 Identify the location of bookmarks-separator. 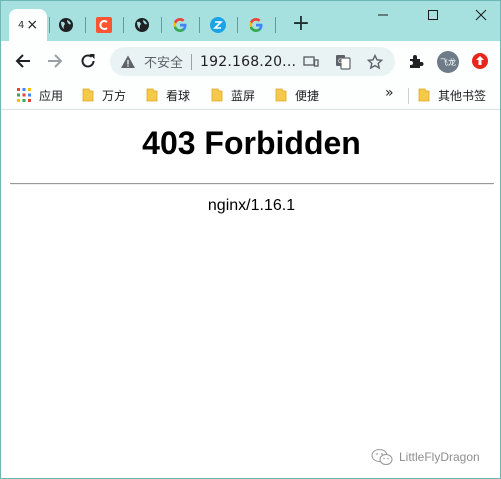
(408, 96).